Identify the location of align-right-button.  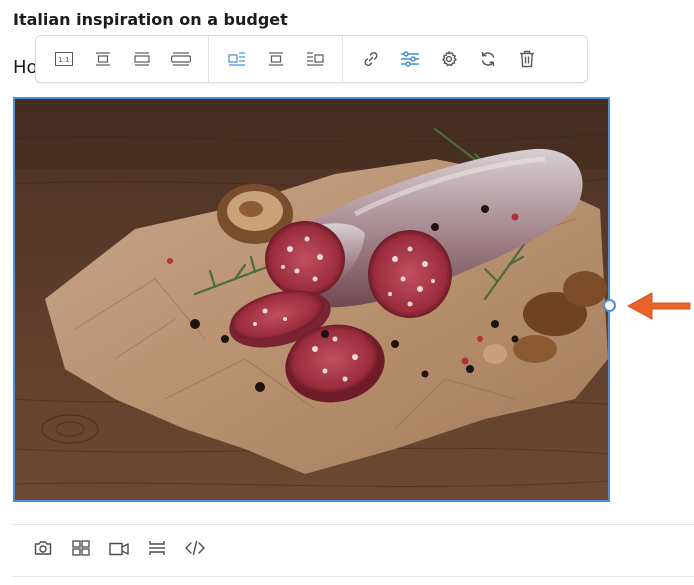
(314, 59).